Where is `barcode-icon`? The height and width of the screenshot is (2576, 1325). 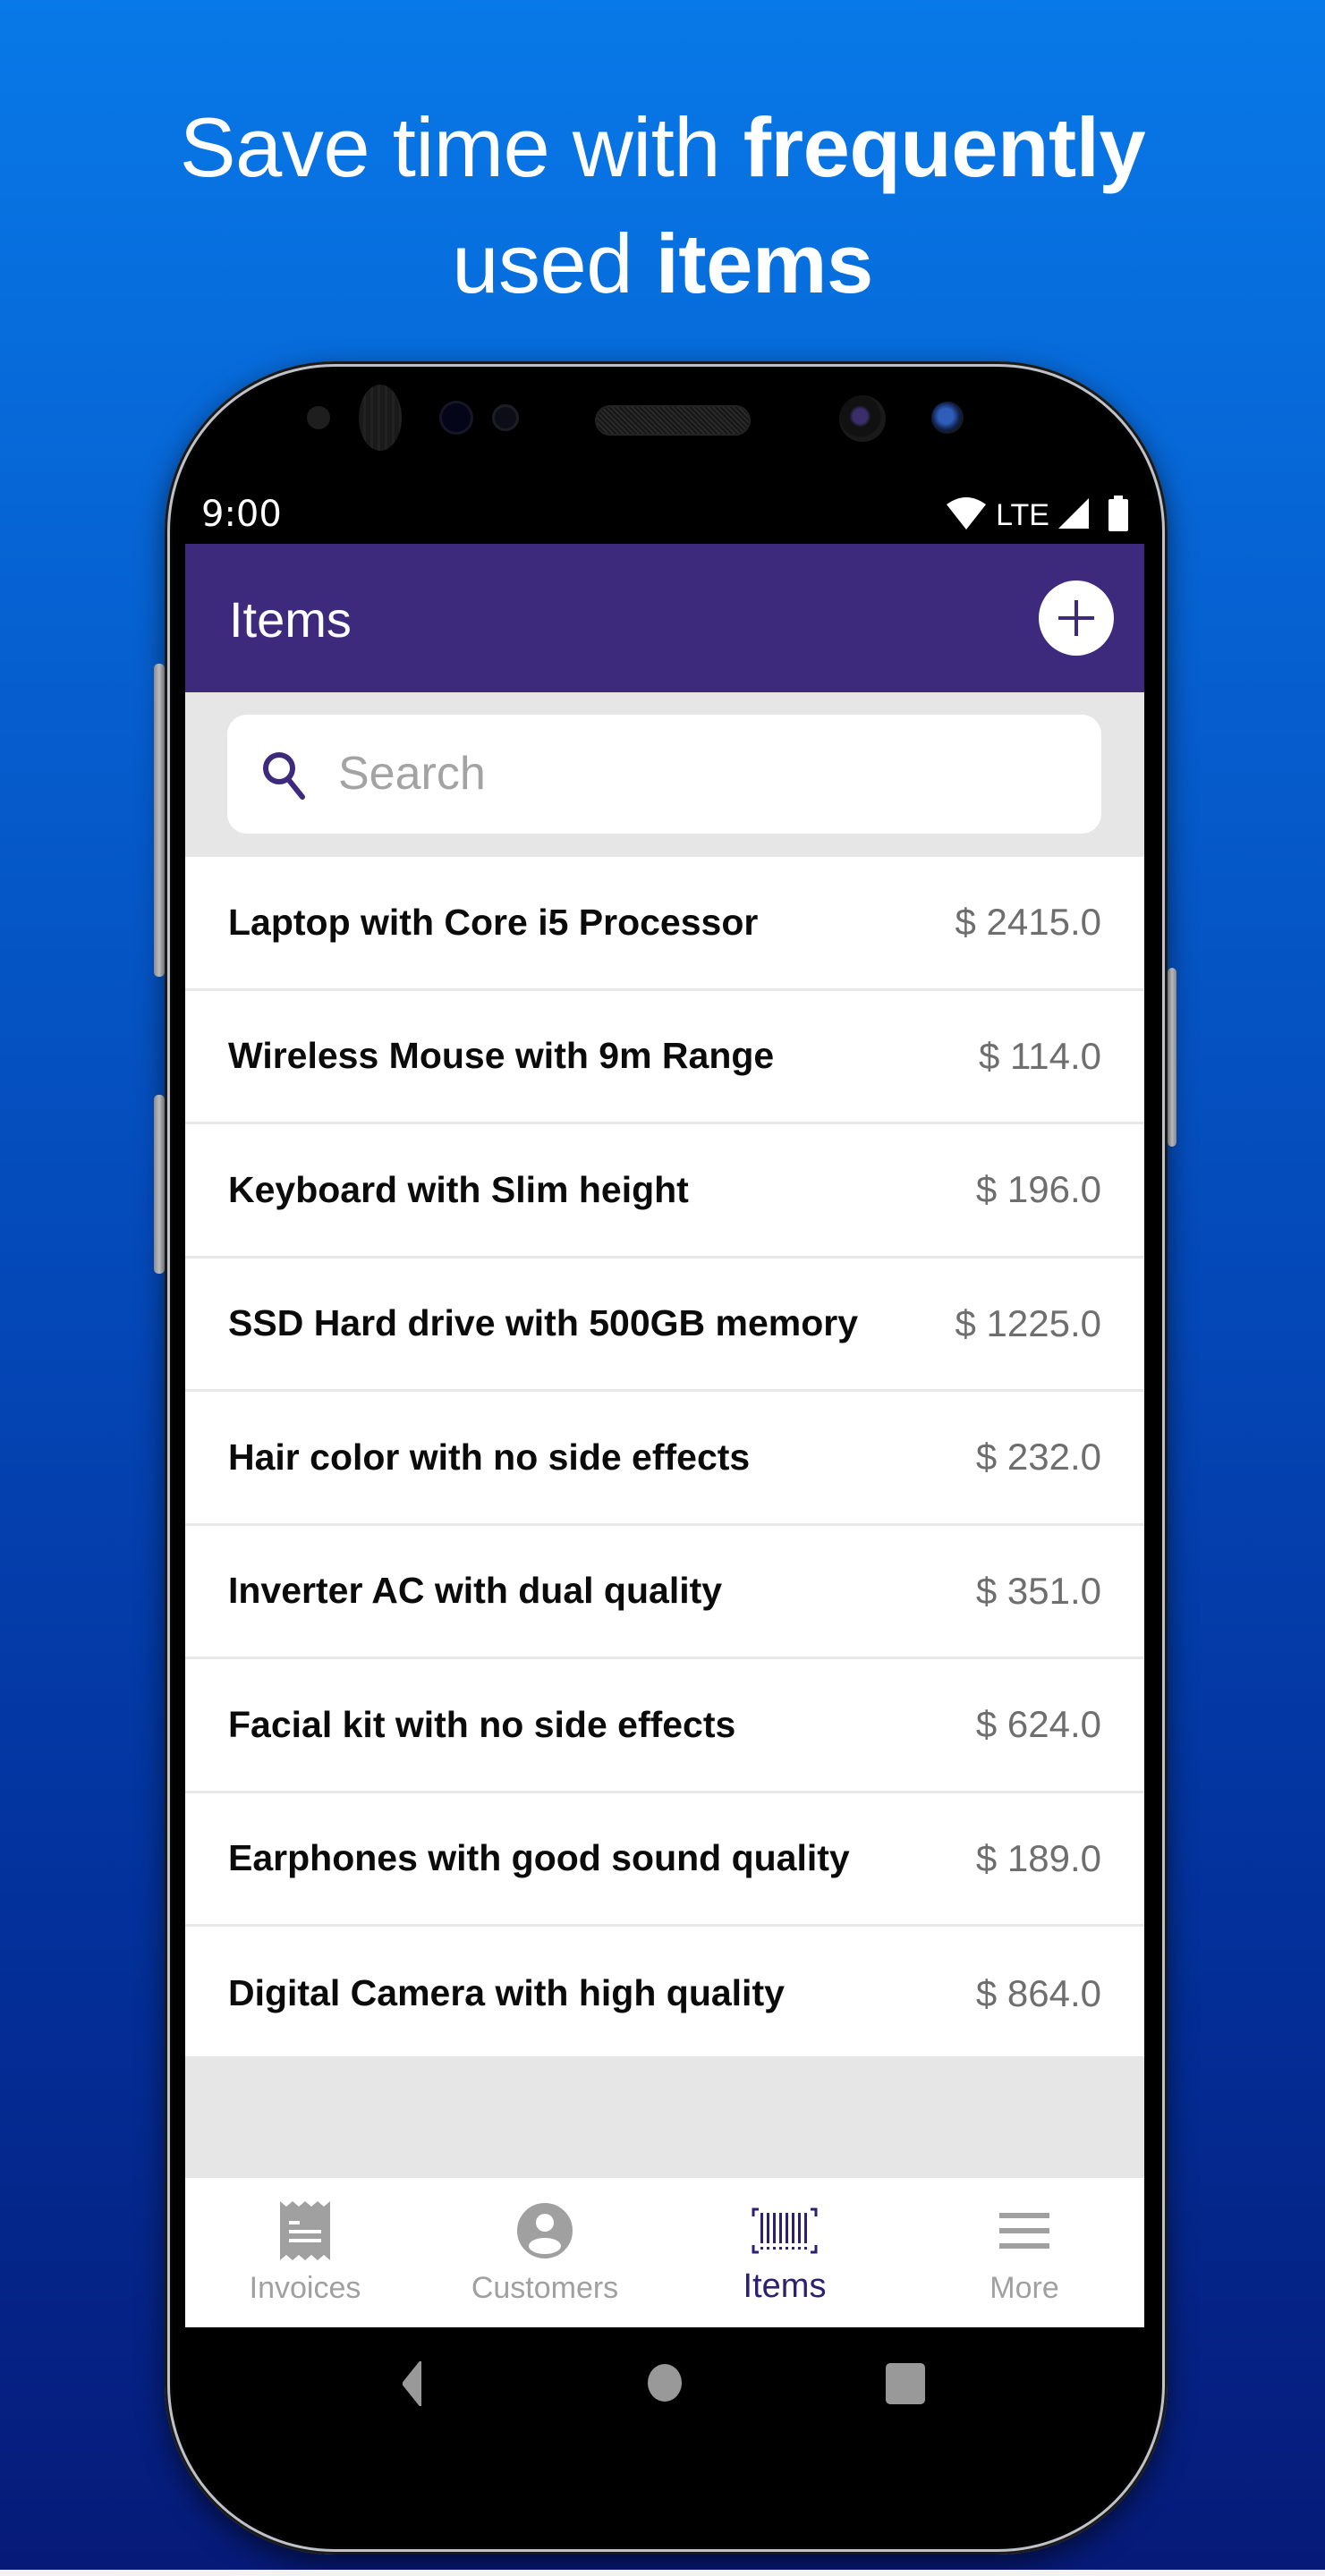 barcode-icon is located at coordinates (785, 2231).